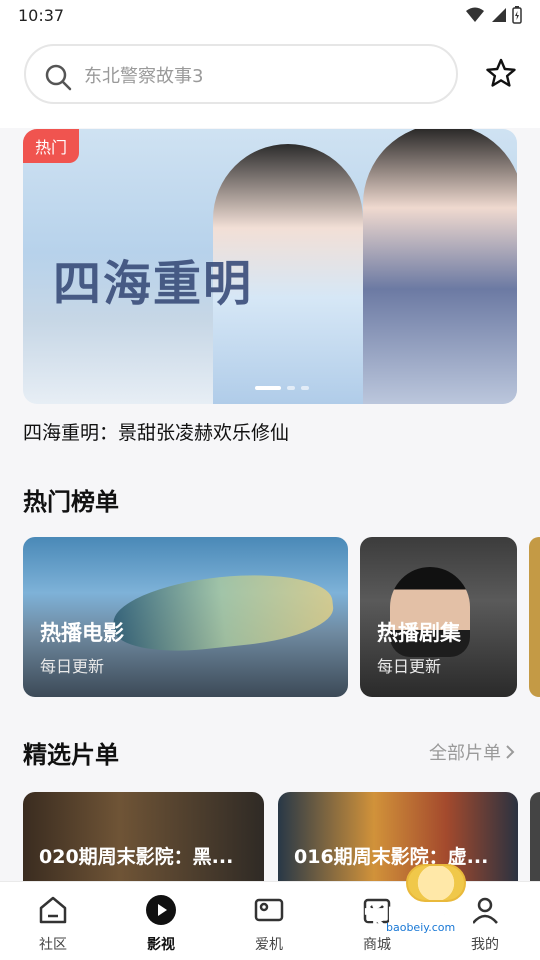 The image size is (540, 960). I want to click on watermark-logo: 宝贝游戏网 baobeiy.com, so click(433, 902).